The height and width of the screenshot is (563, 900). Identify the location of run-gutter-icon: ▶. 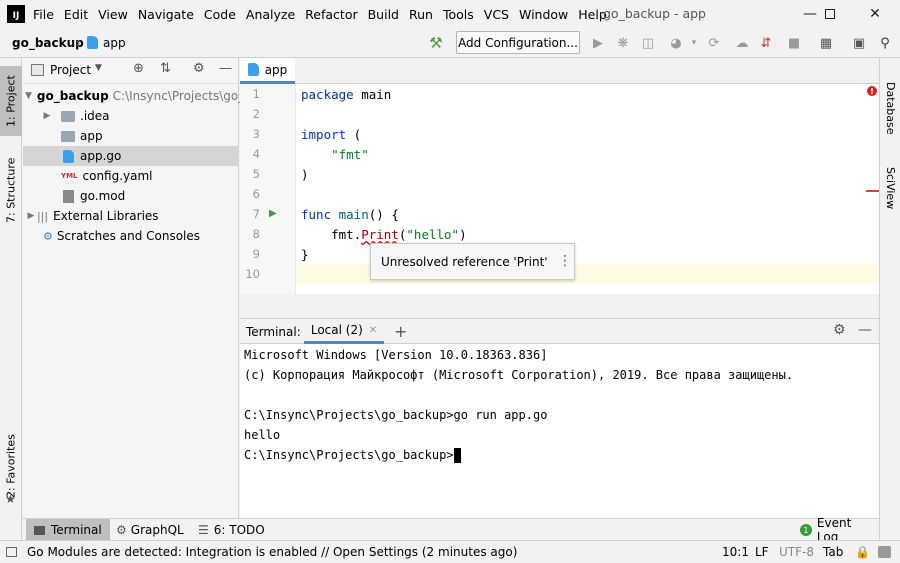
(273, 213).